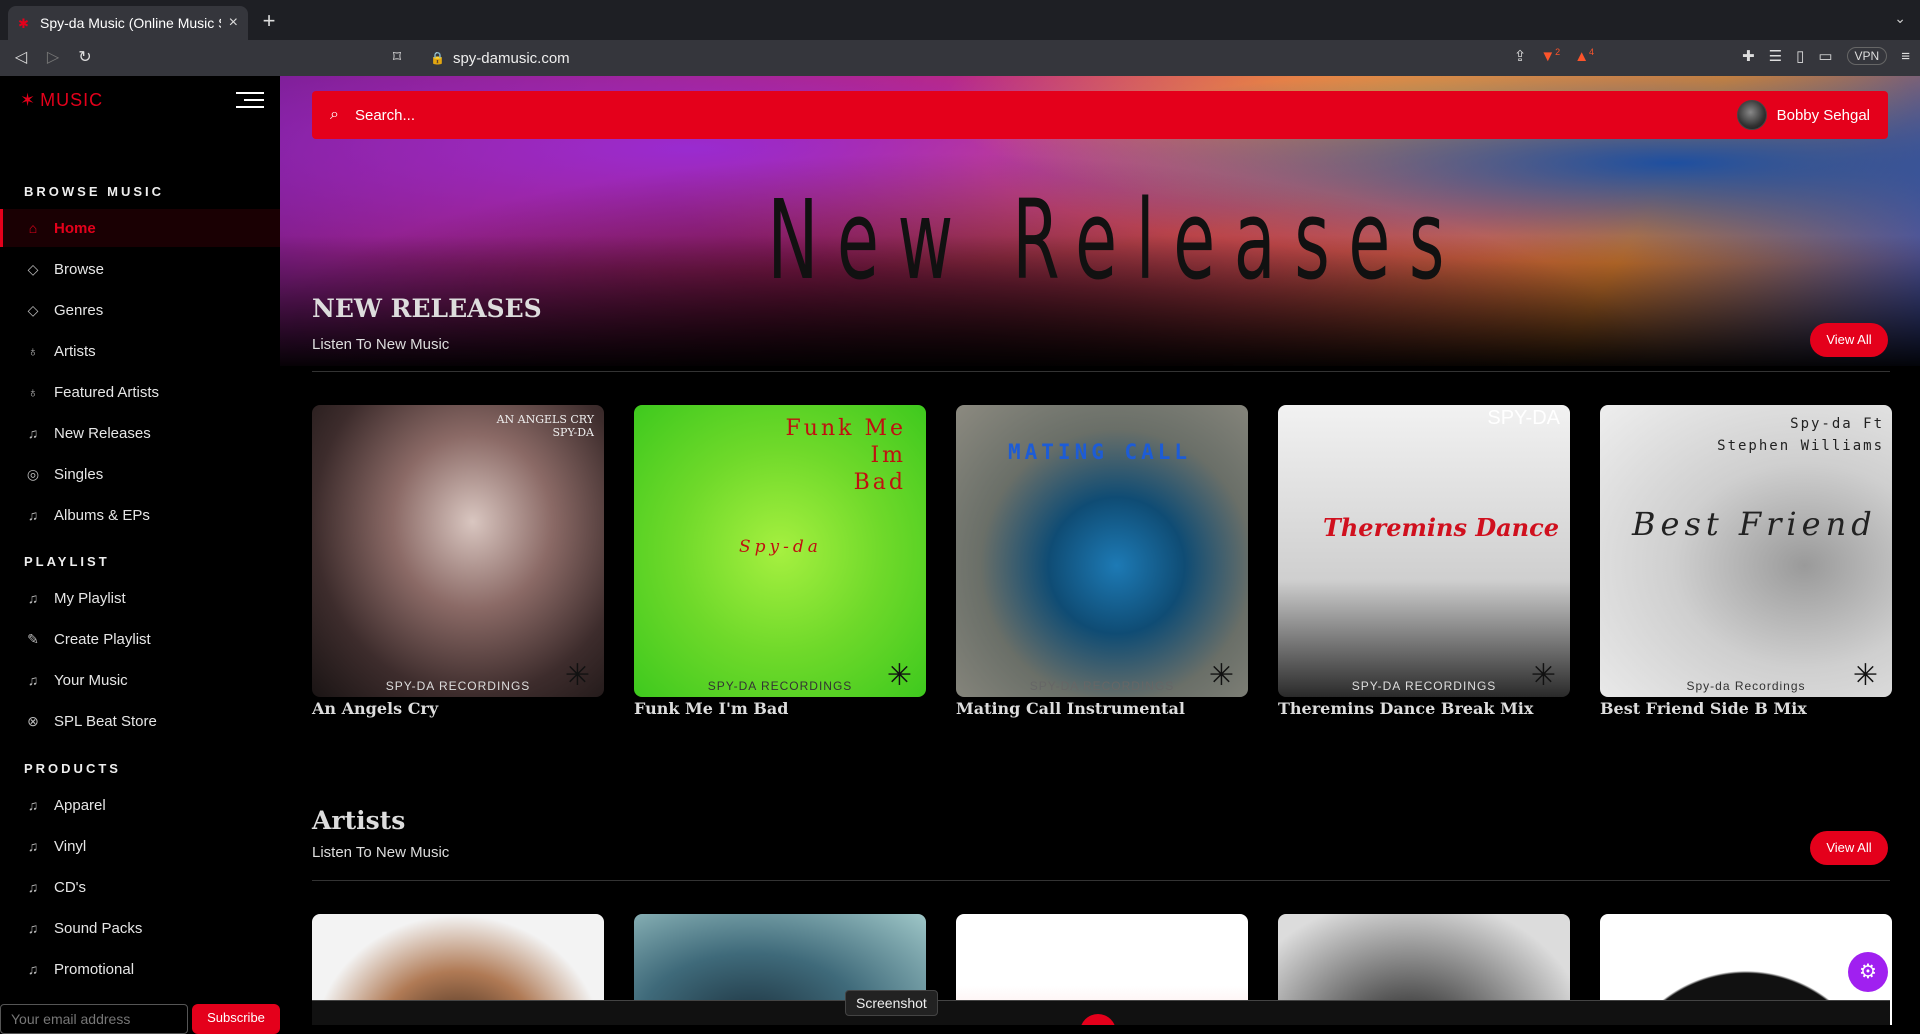 The image size is (1920, 1034). I want to click on brave-shields-icon: ▼2, so click(1550, 56).